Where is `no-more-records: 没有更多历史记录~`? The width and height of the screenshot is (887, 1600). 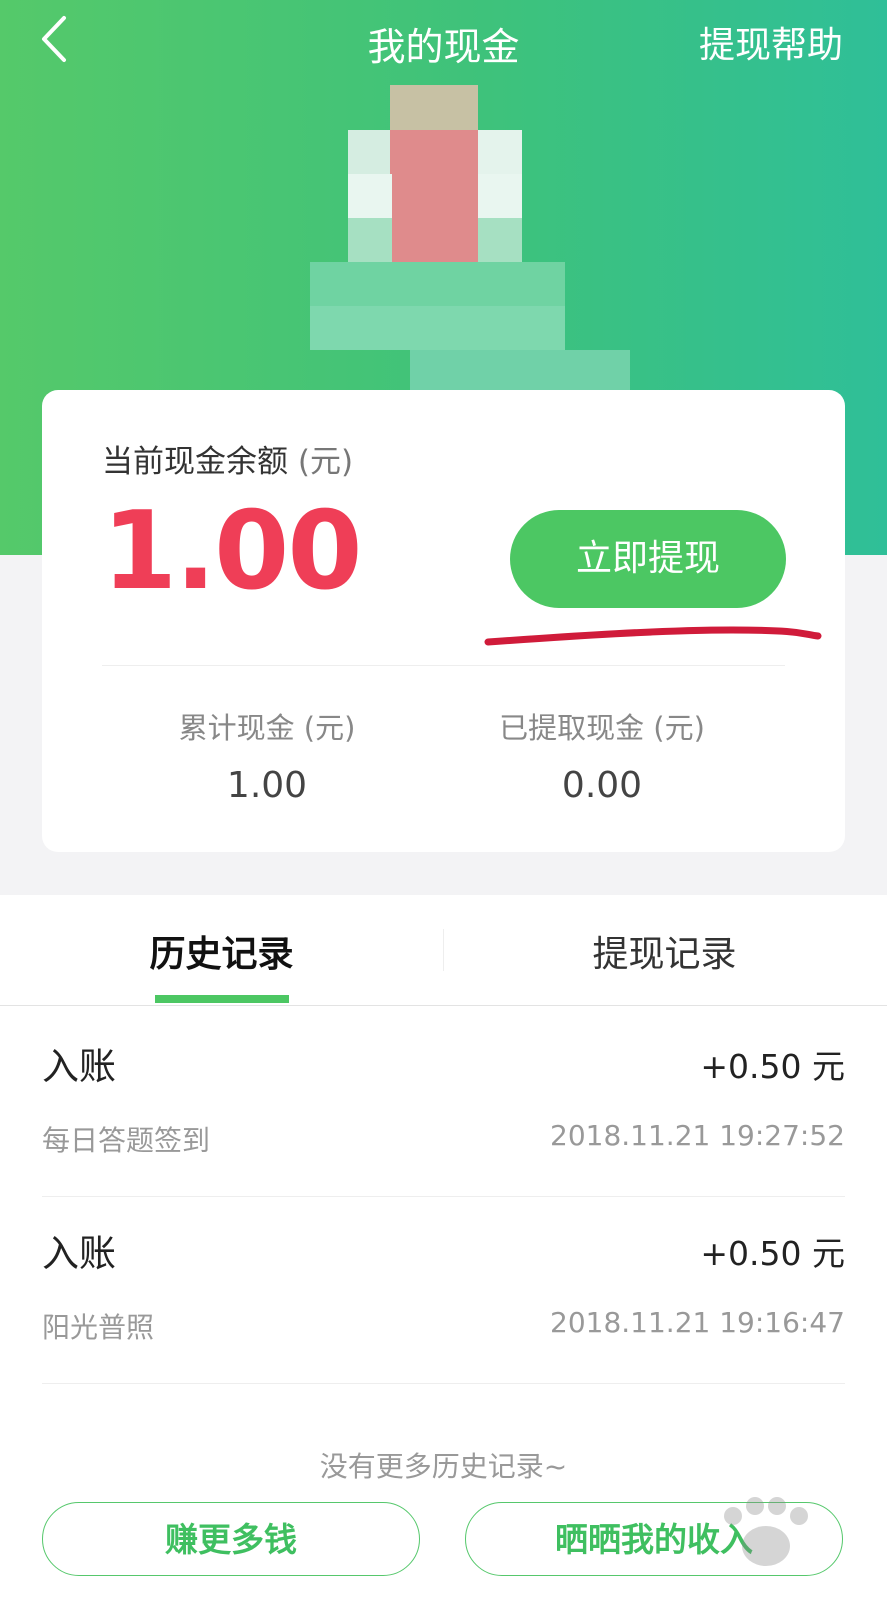
no-more-records: 没有更多历史记录~ is located at coordinates (443, 1466).